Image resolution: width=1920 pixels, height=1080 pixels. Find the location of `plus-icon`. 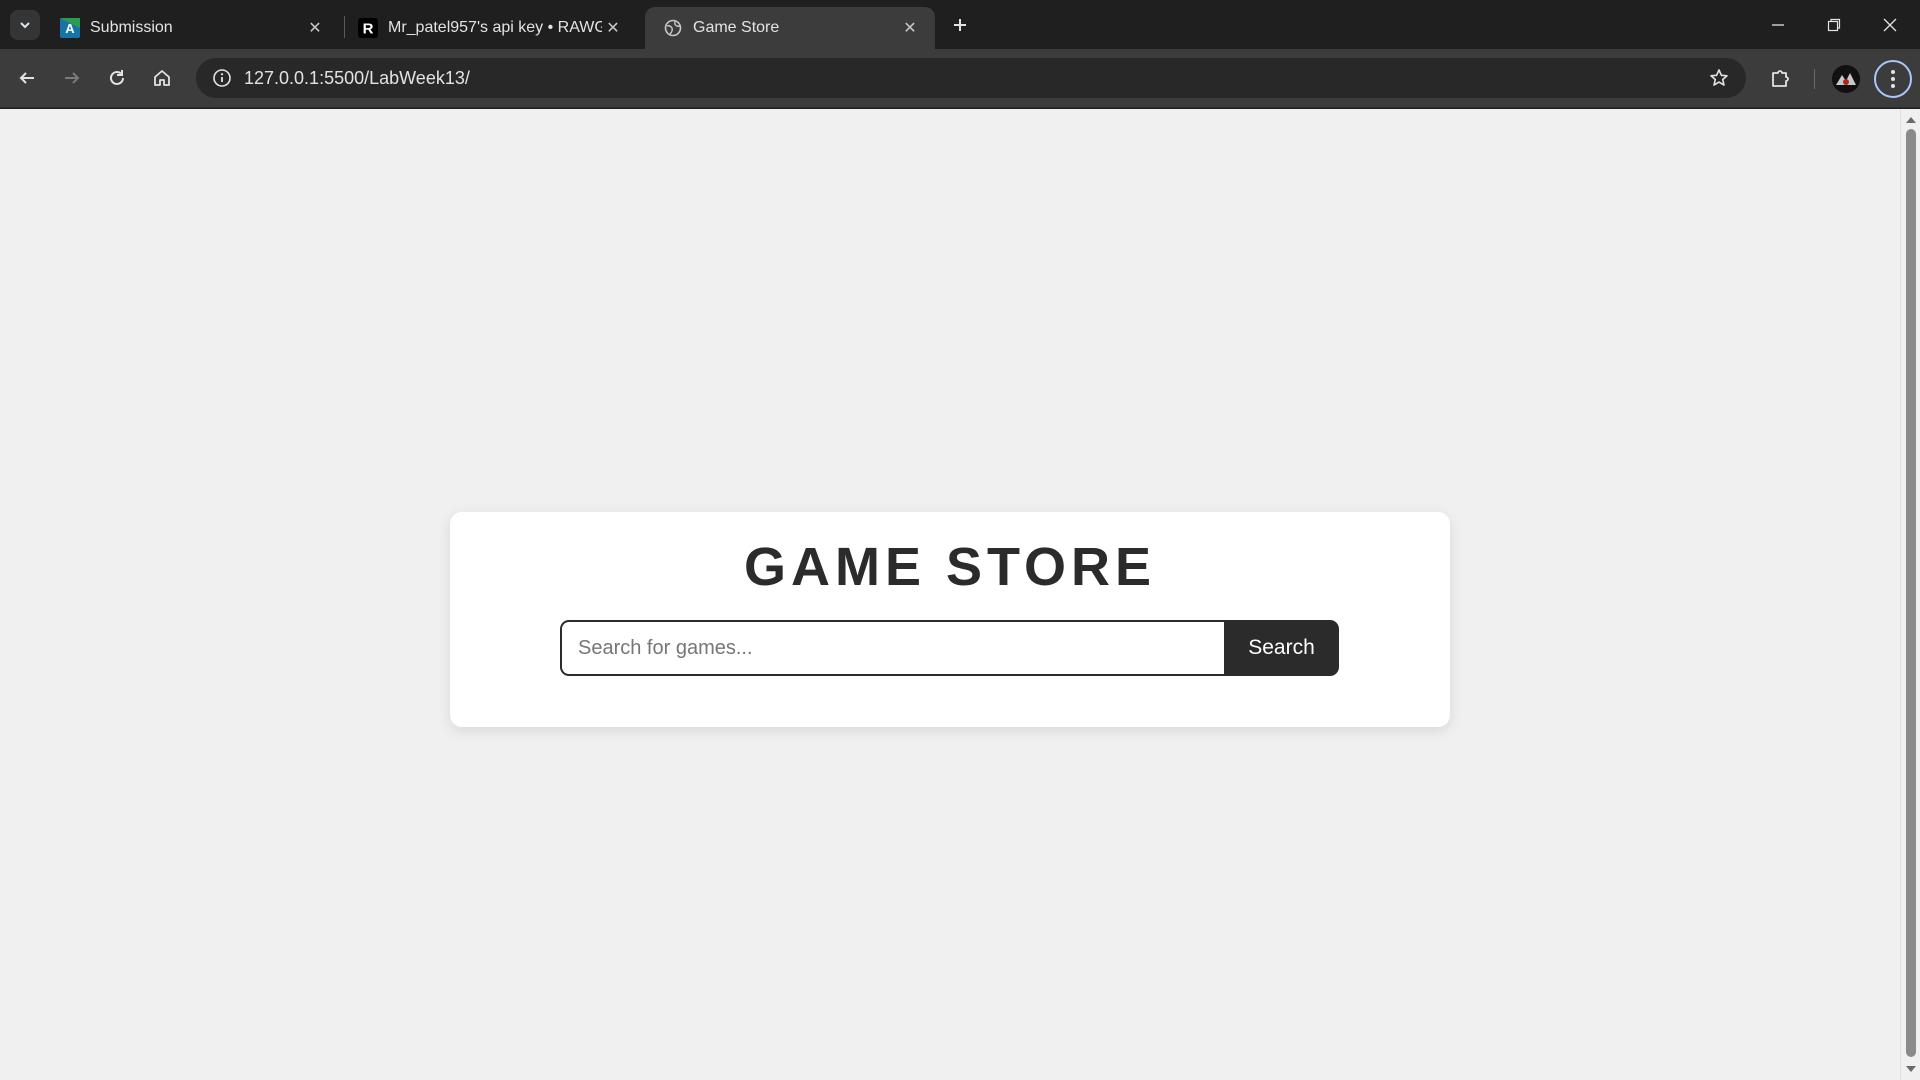

plus-icon is located at coordinates (960, 25).